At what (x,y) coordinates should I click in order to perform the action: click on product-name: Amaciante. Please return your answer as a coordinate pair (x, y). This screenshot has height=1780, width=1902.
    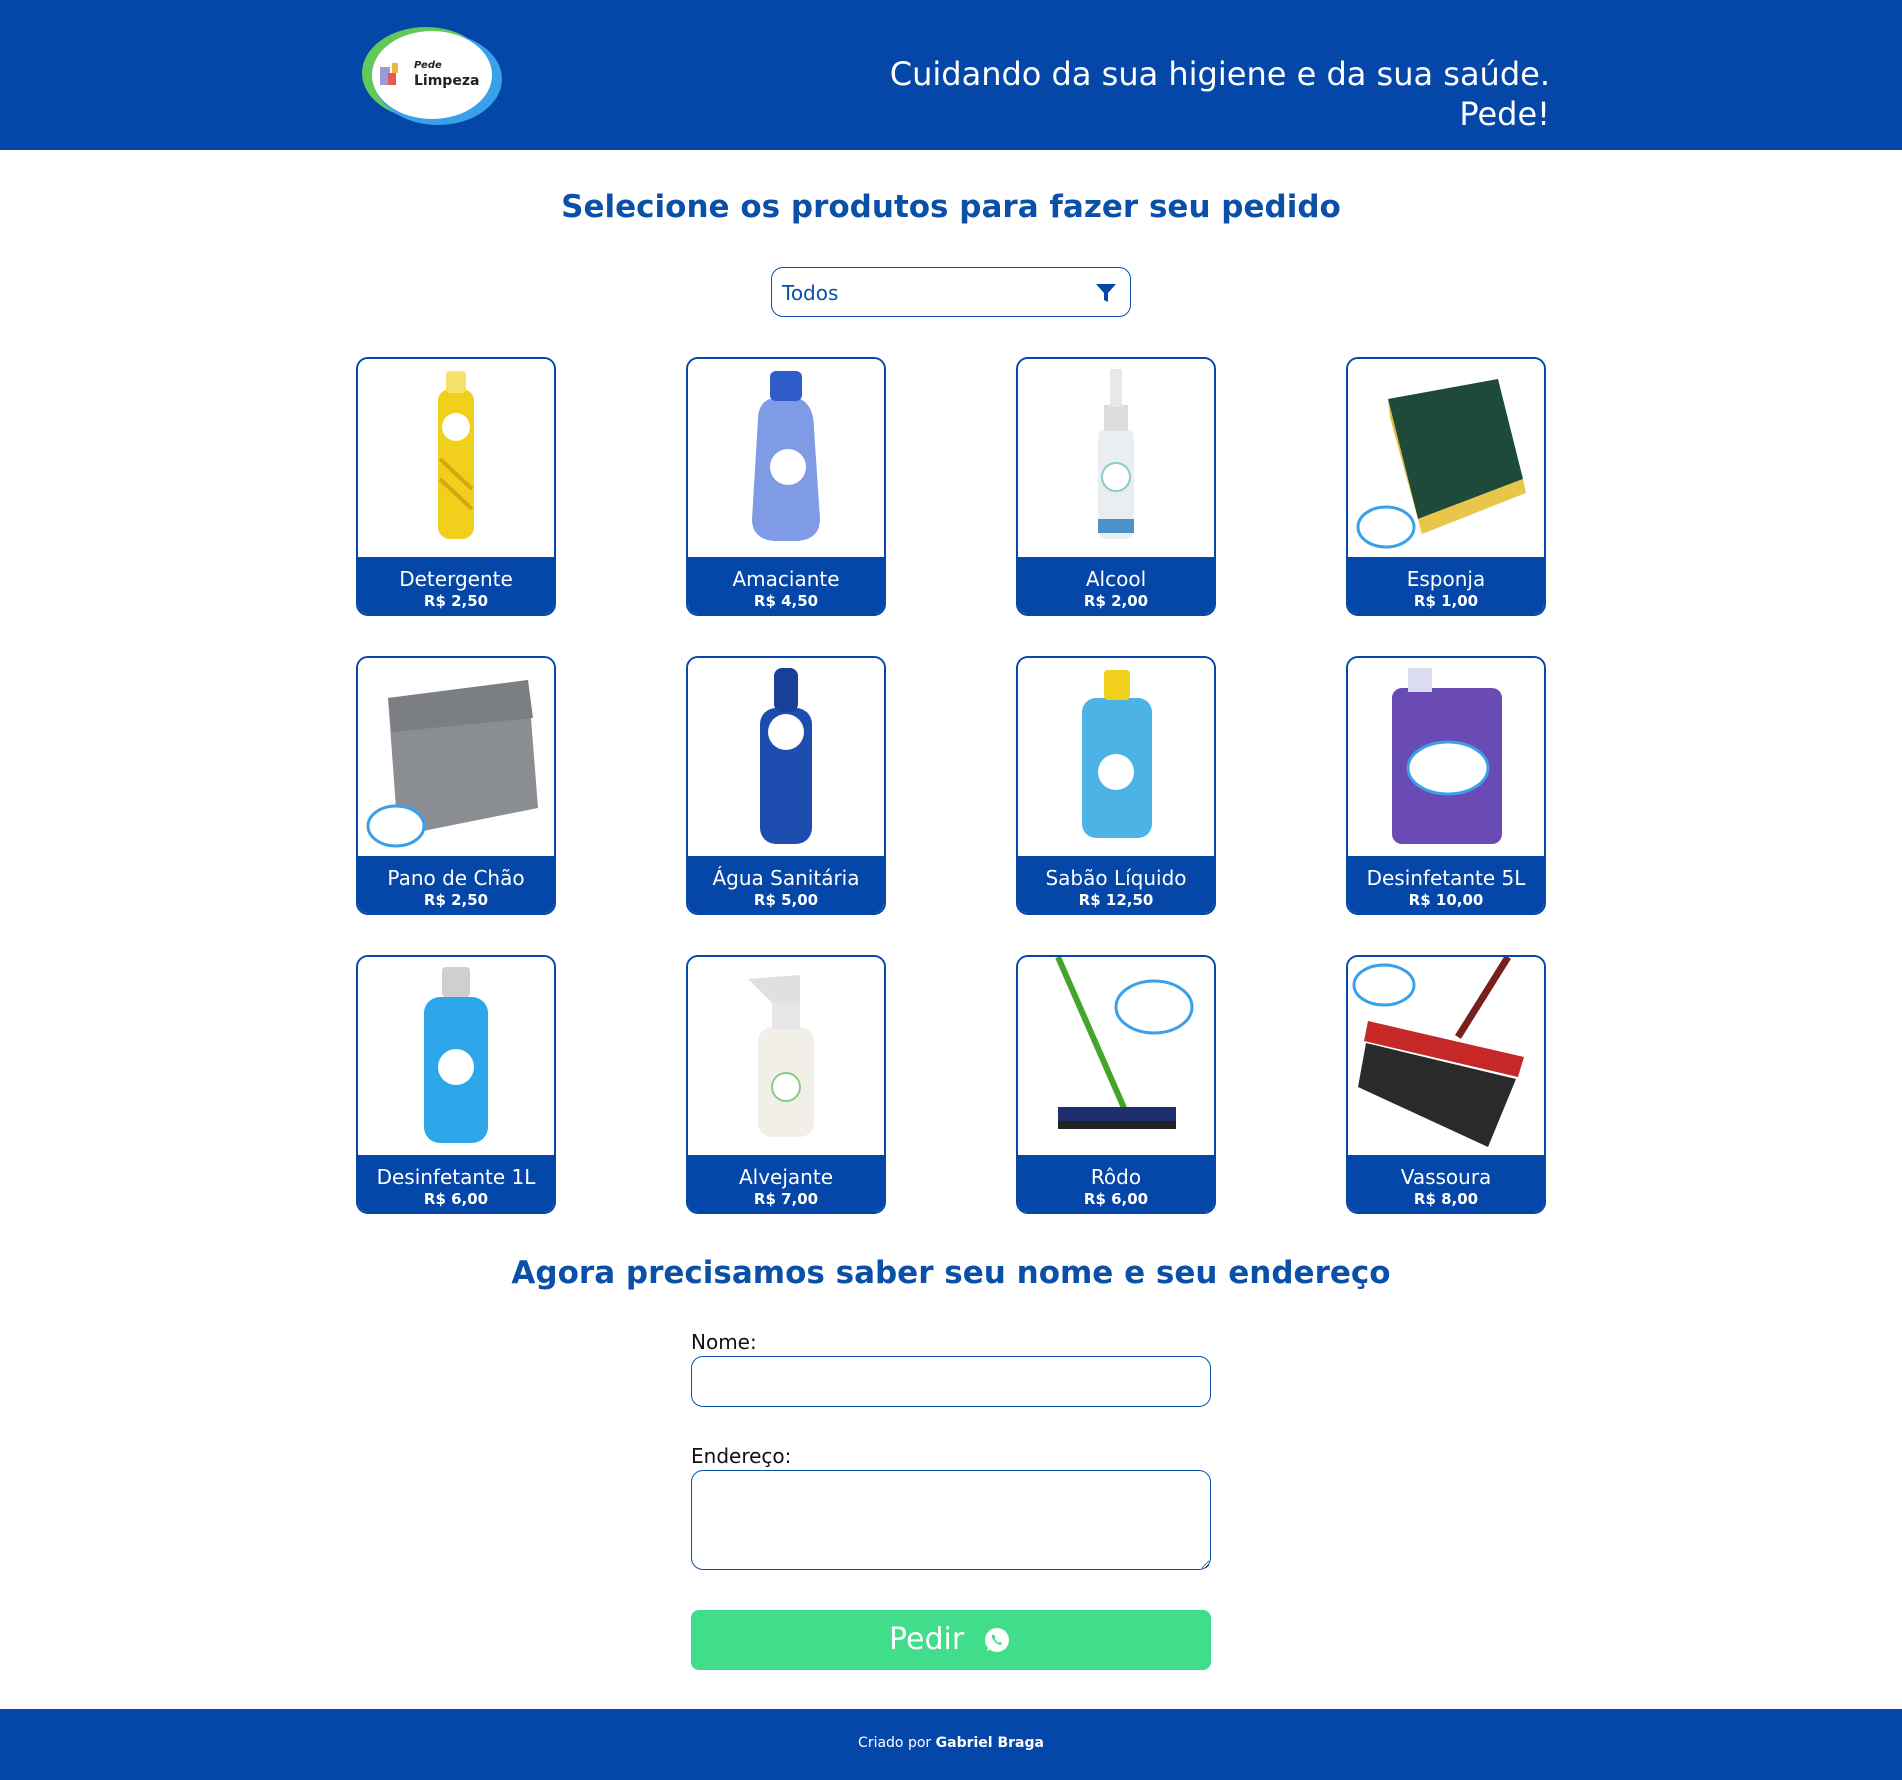
    Looking at the image, I should click on (786, 579).